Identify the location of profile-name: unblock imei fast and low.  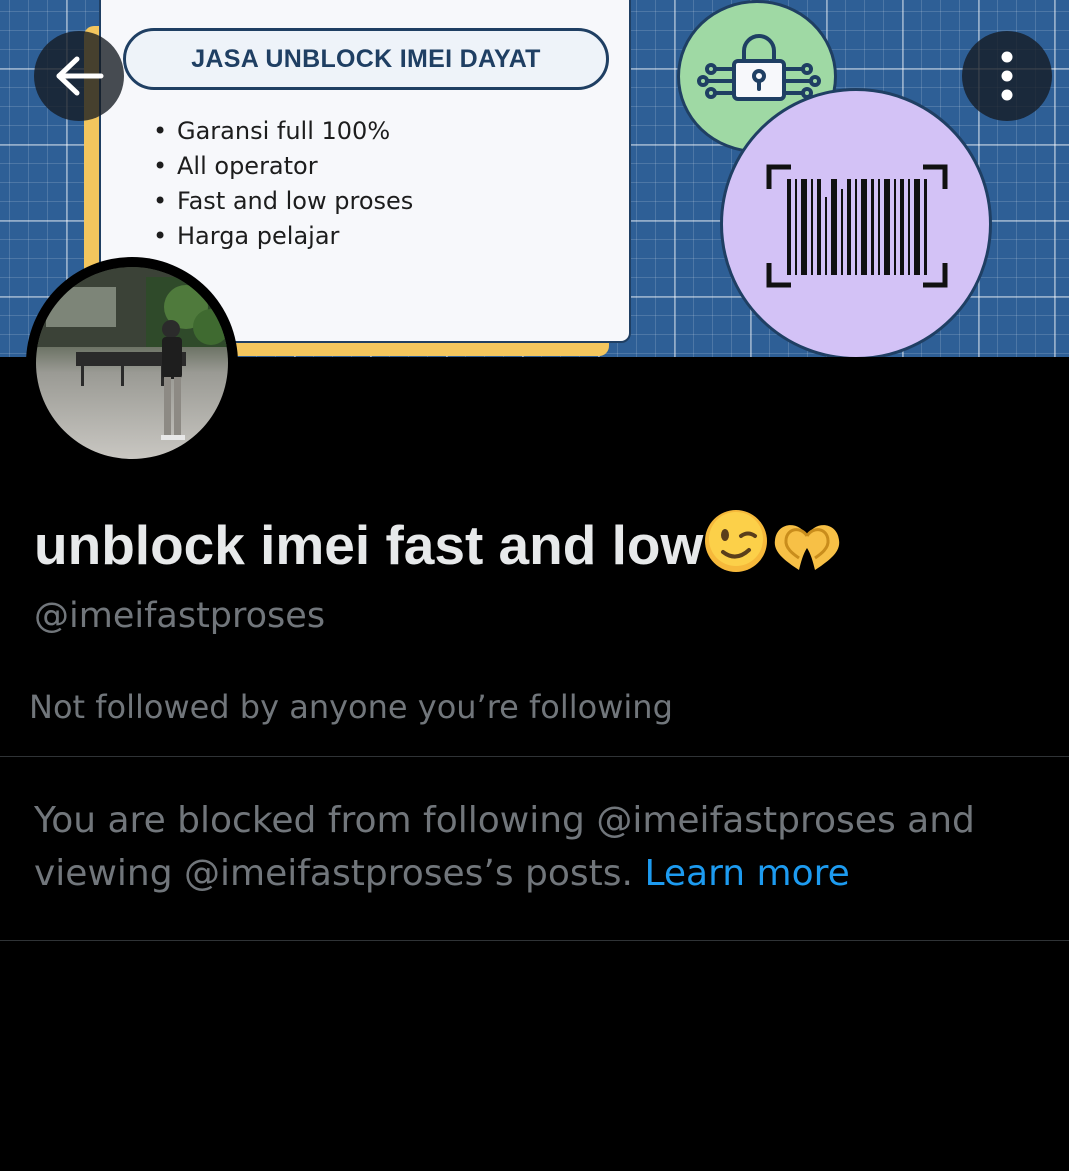
(439, 543).